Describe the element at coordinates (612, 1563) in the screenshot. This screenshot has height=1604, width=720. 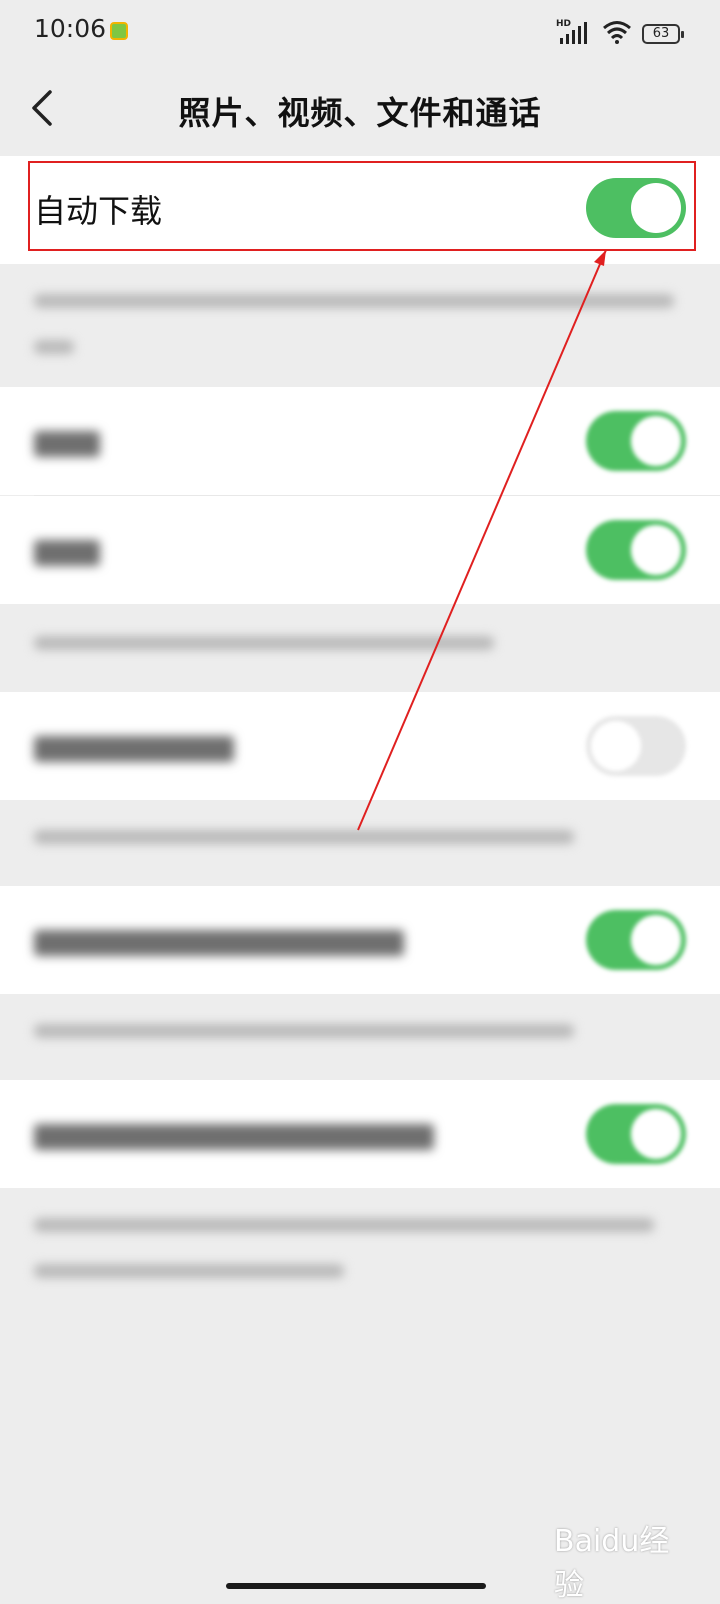
I see `watermark: Baidu经验` at that location.